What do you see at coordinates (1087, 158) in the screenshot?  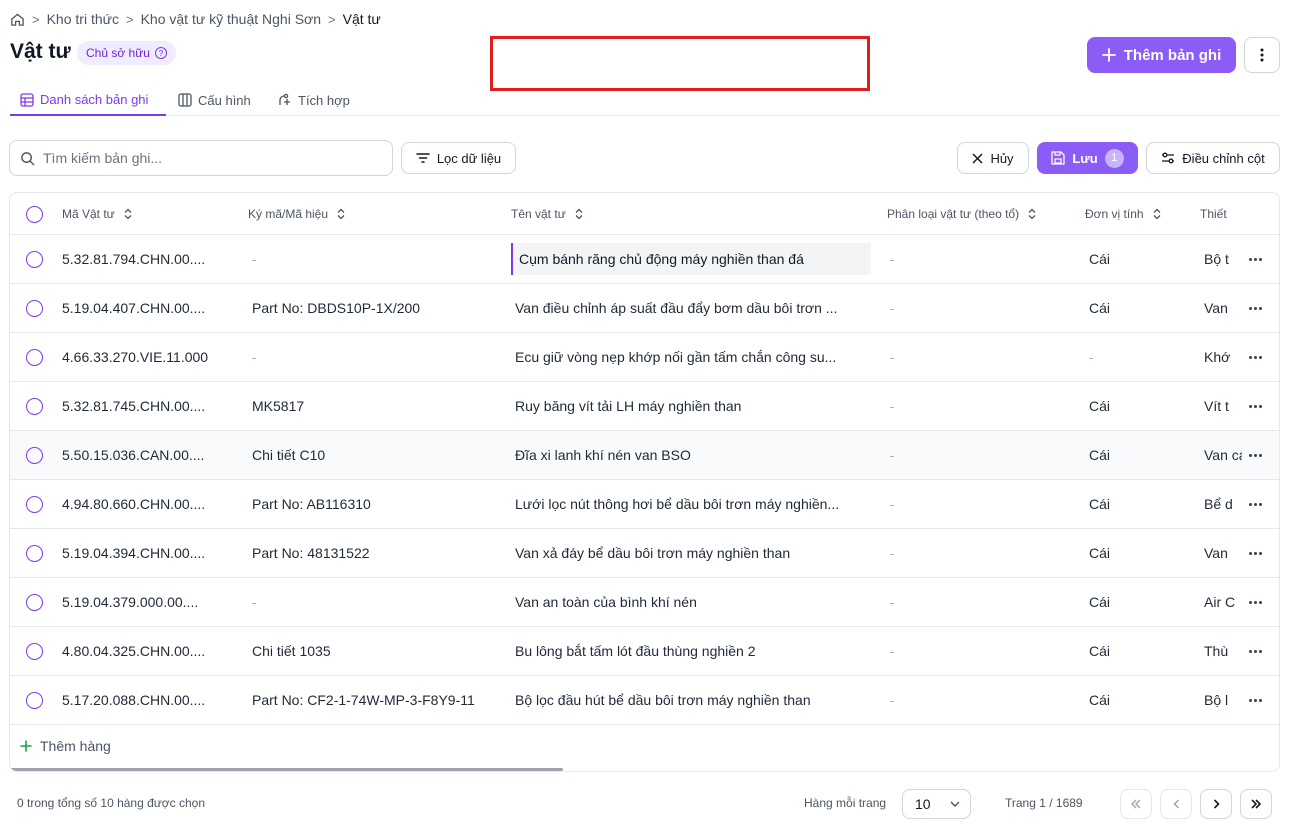 I see `save-button: Lưu 1` at bounding box center [1087, 158].